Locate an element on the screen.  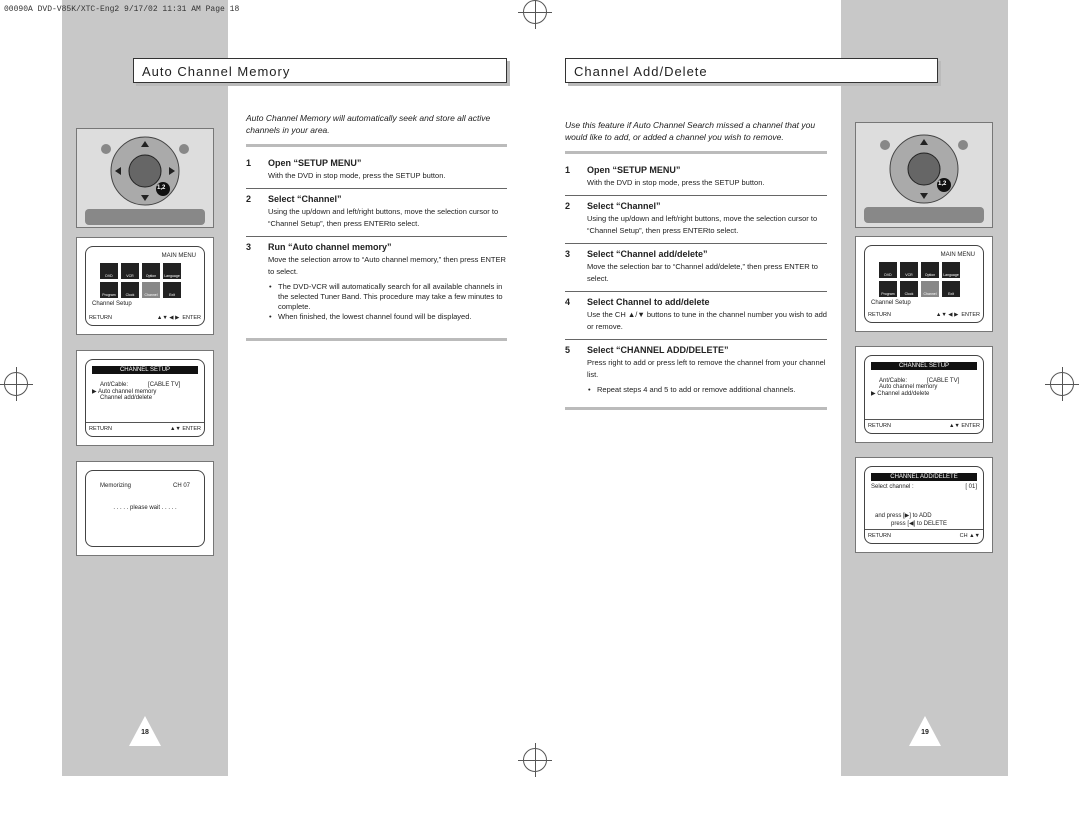
wait-message: . . . . . please wait . . . . . is located at coordinates (145, 508).